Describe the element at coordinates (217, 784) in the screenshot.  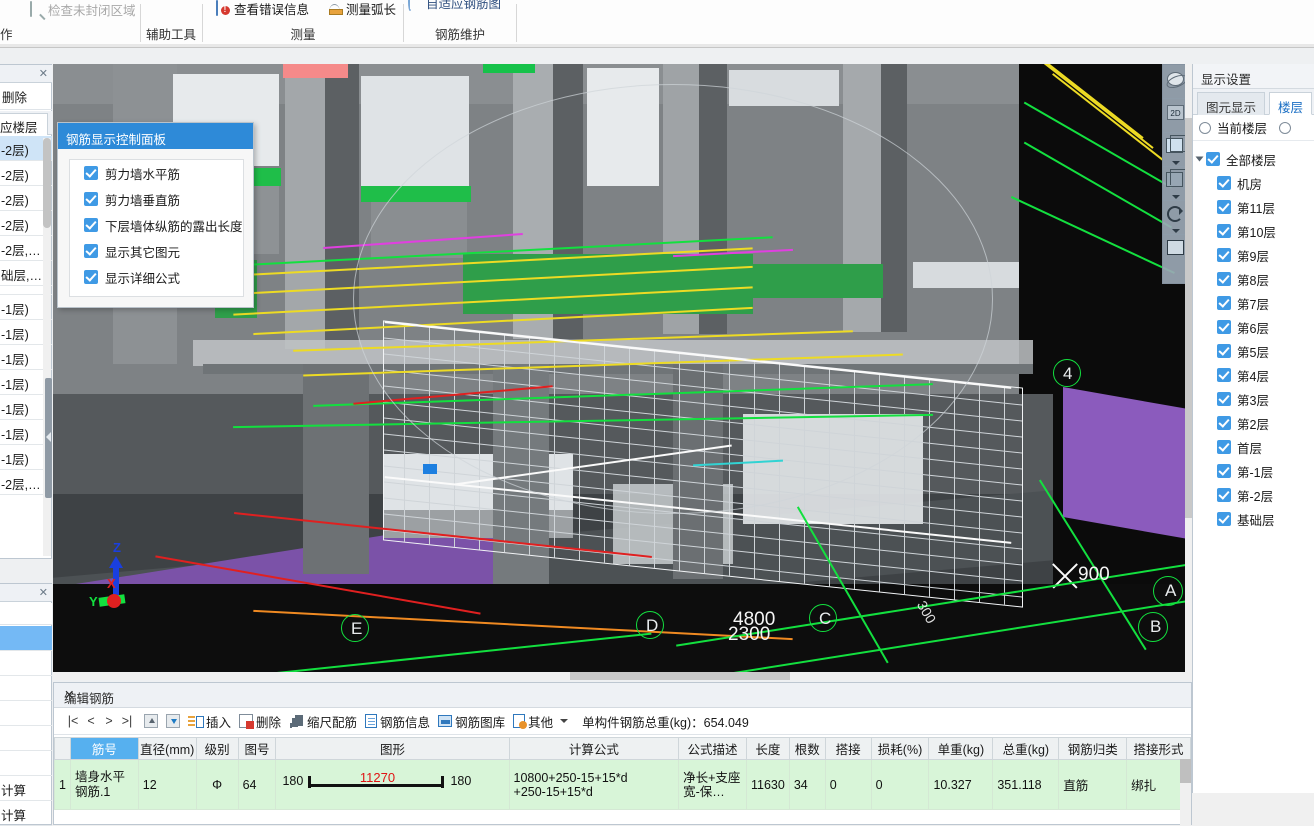
I see `cell-grade: Φ` at that location.